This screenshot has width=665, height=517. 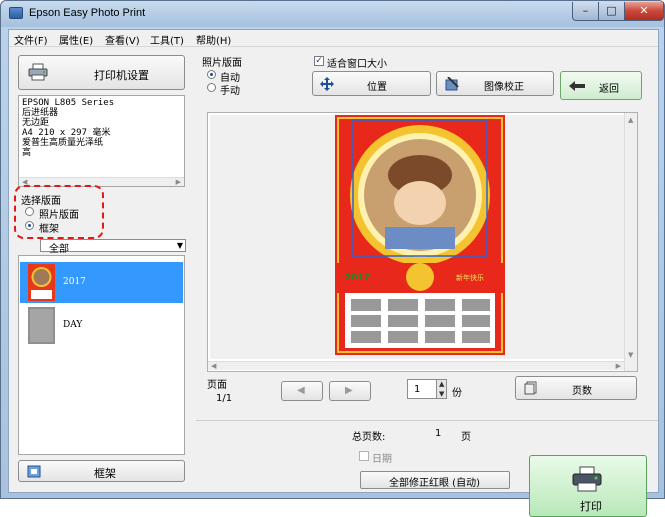 I want to click on red-eye-button-label: 全部修正红眼 (自动), so click(x=434, y=483).